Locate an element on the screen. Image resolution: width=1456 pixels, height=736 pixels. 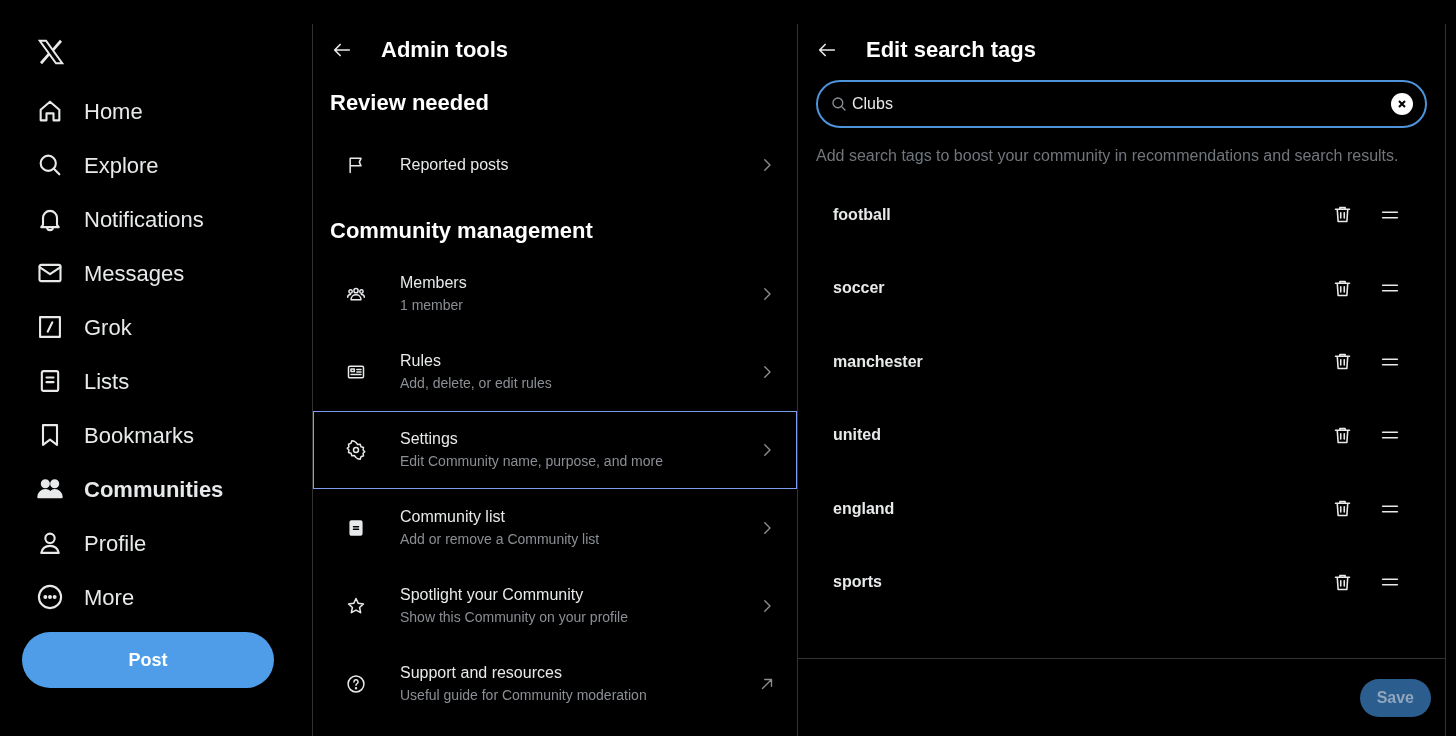
menu-item: Spotlight your Community Show this Community on your profile is located at coordinates (555, 605).